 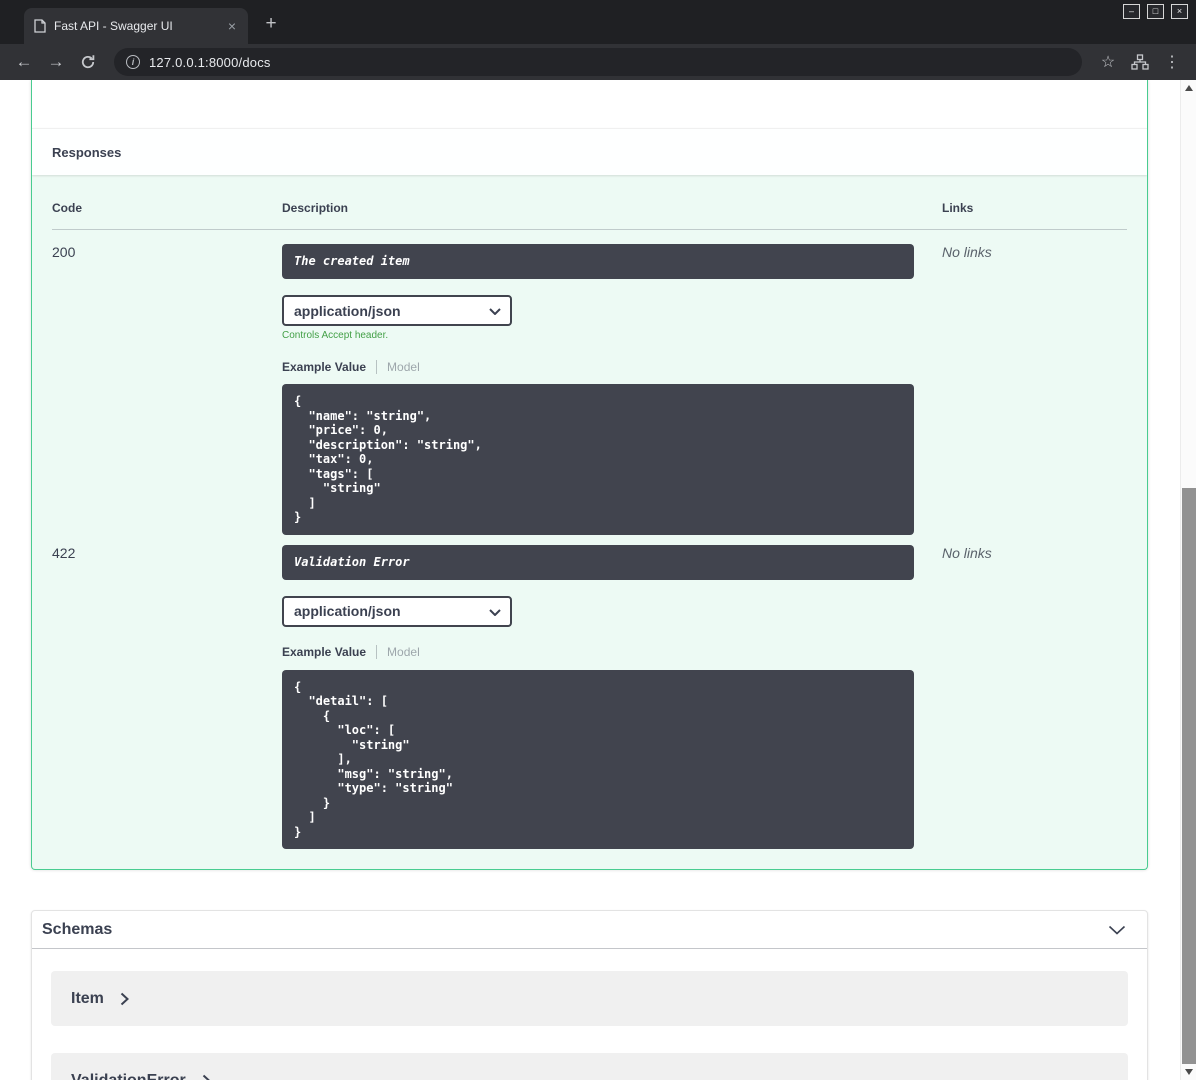 I want to click on minimize-button: –, so click(x=1131, y=11).